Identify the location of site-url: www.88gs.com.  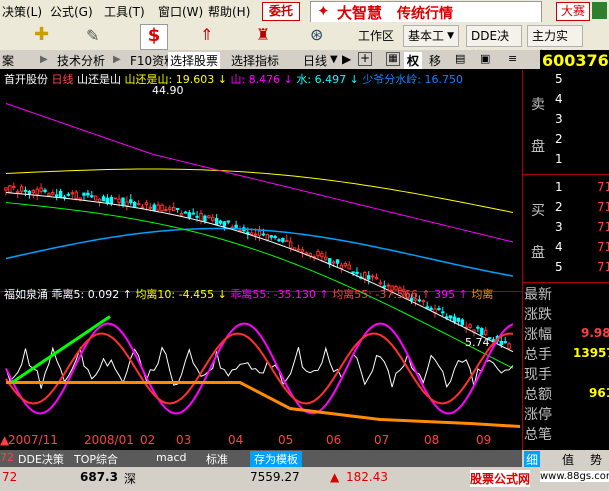
(574, 476).